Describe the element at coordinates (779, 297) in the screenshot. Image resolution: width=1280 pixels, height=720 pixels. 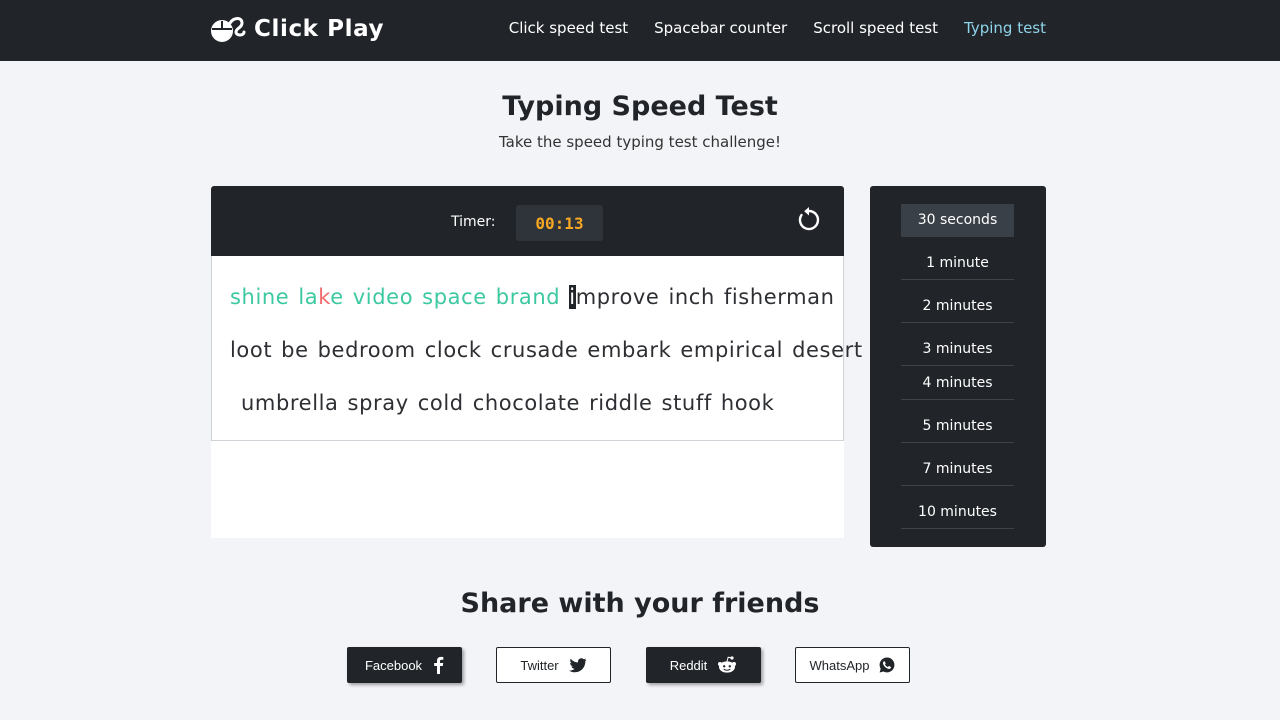
I see `pending-word: fisherman` at that location.